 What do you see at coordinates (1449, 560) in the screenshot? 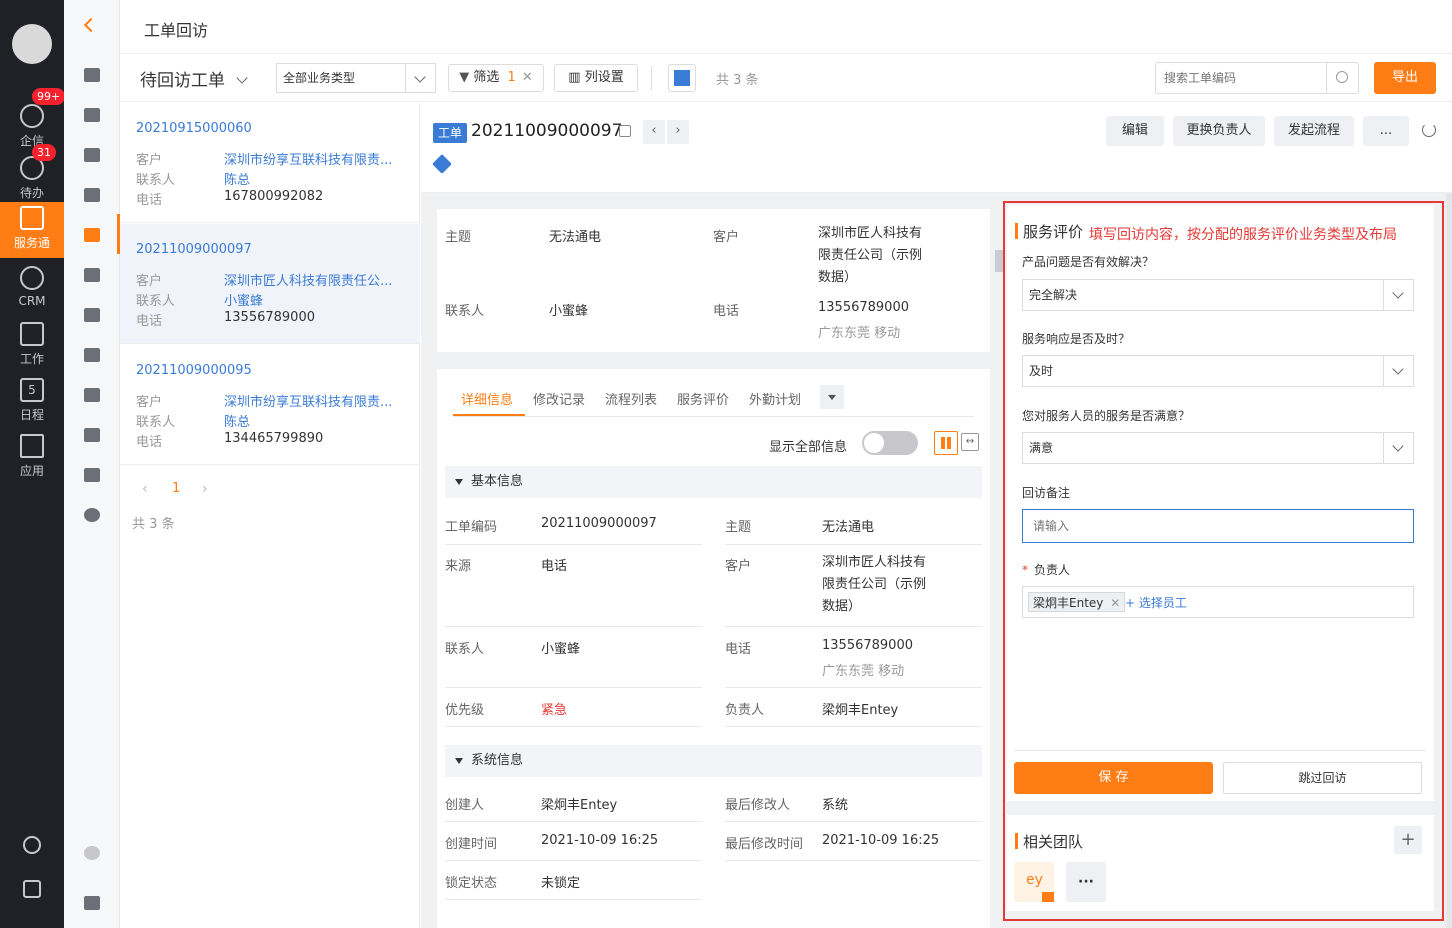
I see `scrollbar` at bounding box center [1449, 560].